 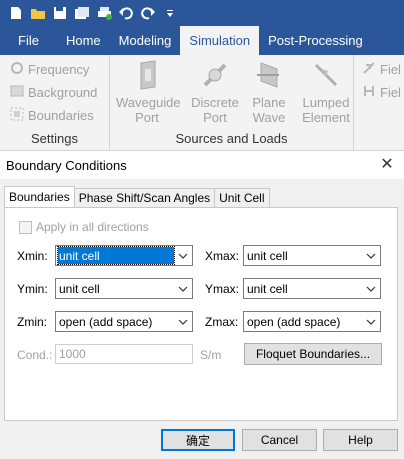 What do you see at coordinates (145, 40) in the screenshot?
I see `tab-modeling: Modeling` at bounding box center [145, 40].